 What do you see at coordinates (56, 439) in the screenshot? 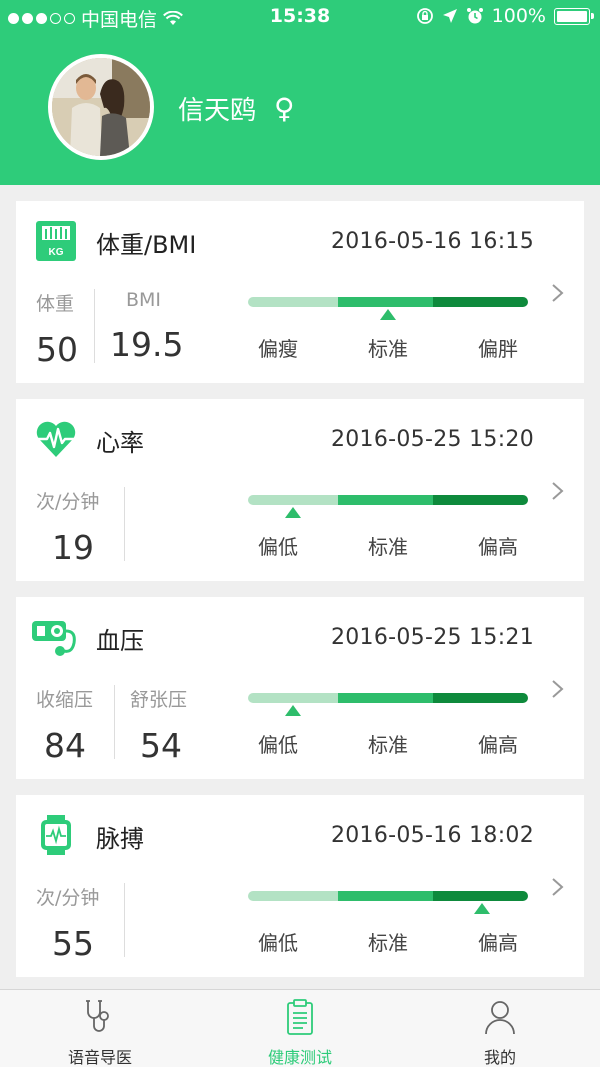
I see `heart-pulse-icon` at bounding box center [56, 439].